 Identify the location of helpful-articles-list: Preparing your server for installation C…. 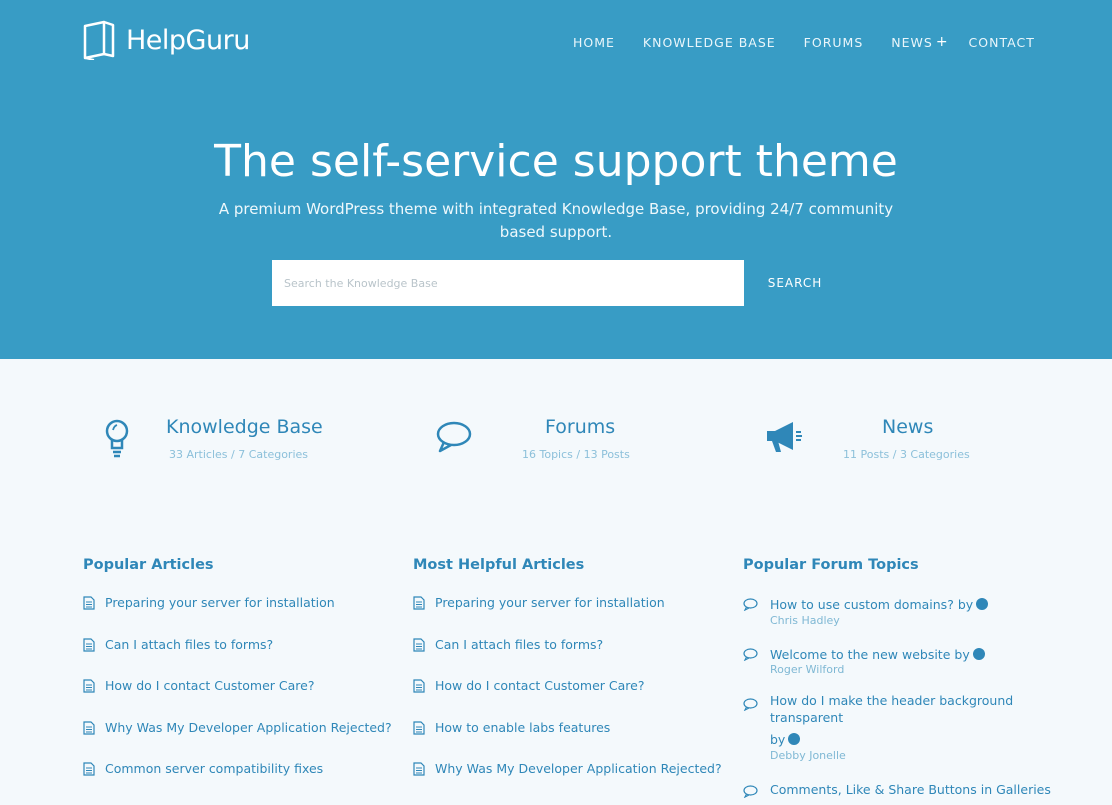
(567, 699).